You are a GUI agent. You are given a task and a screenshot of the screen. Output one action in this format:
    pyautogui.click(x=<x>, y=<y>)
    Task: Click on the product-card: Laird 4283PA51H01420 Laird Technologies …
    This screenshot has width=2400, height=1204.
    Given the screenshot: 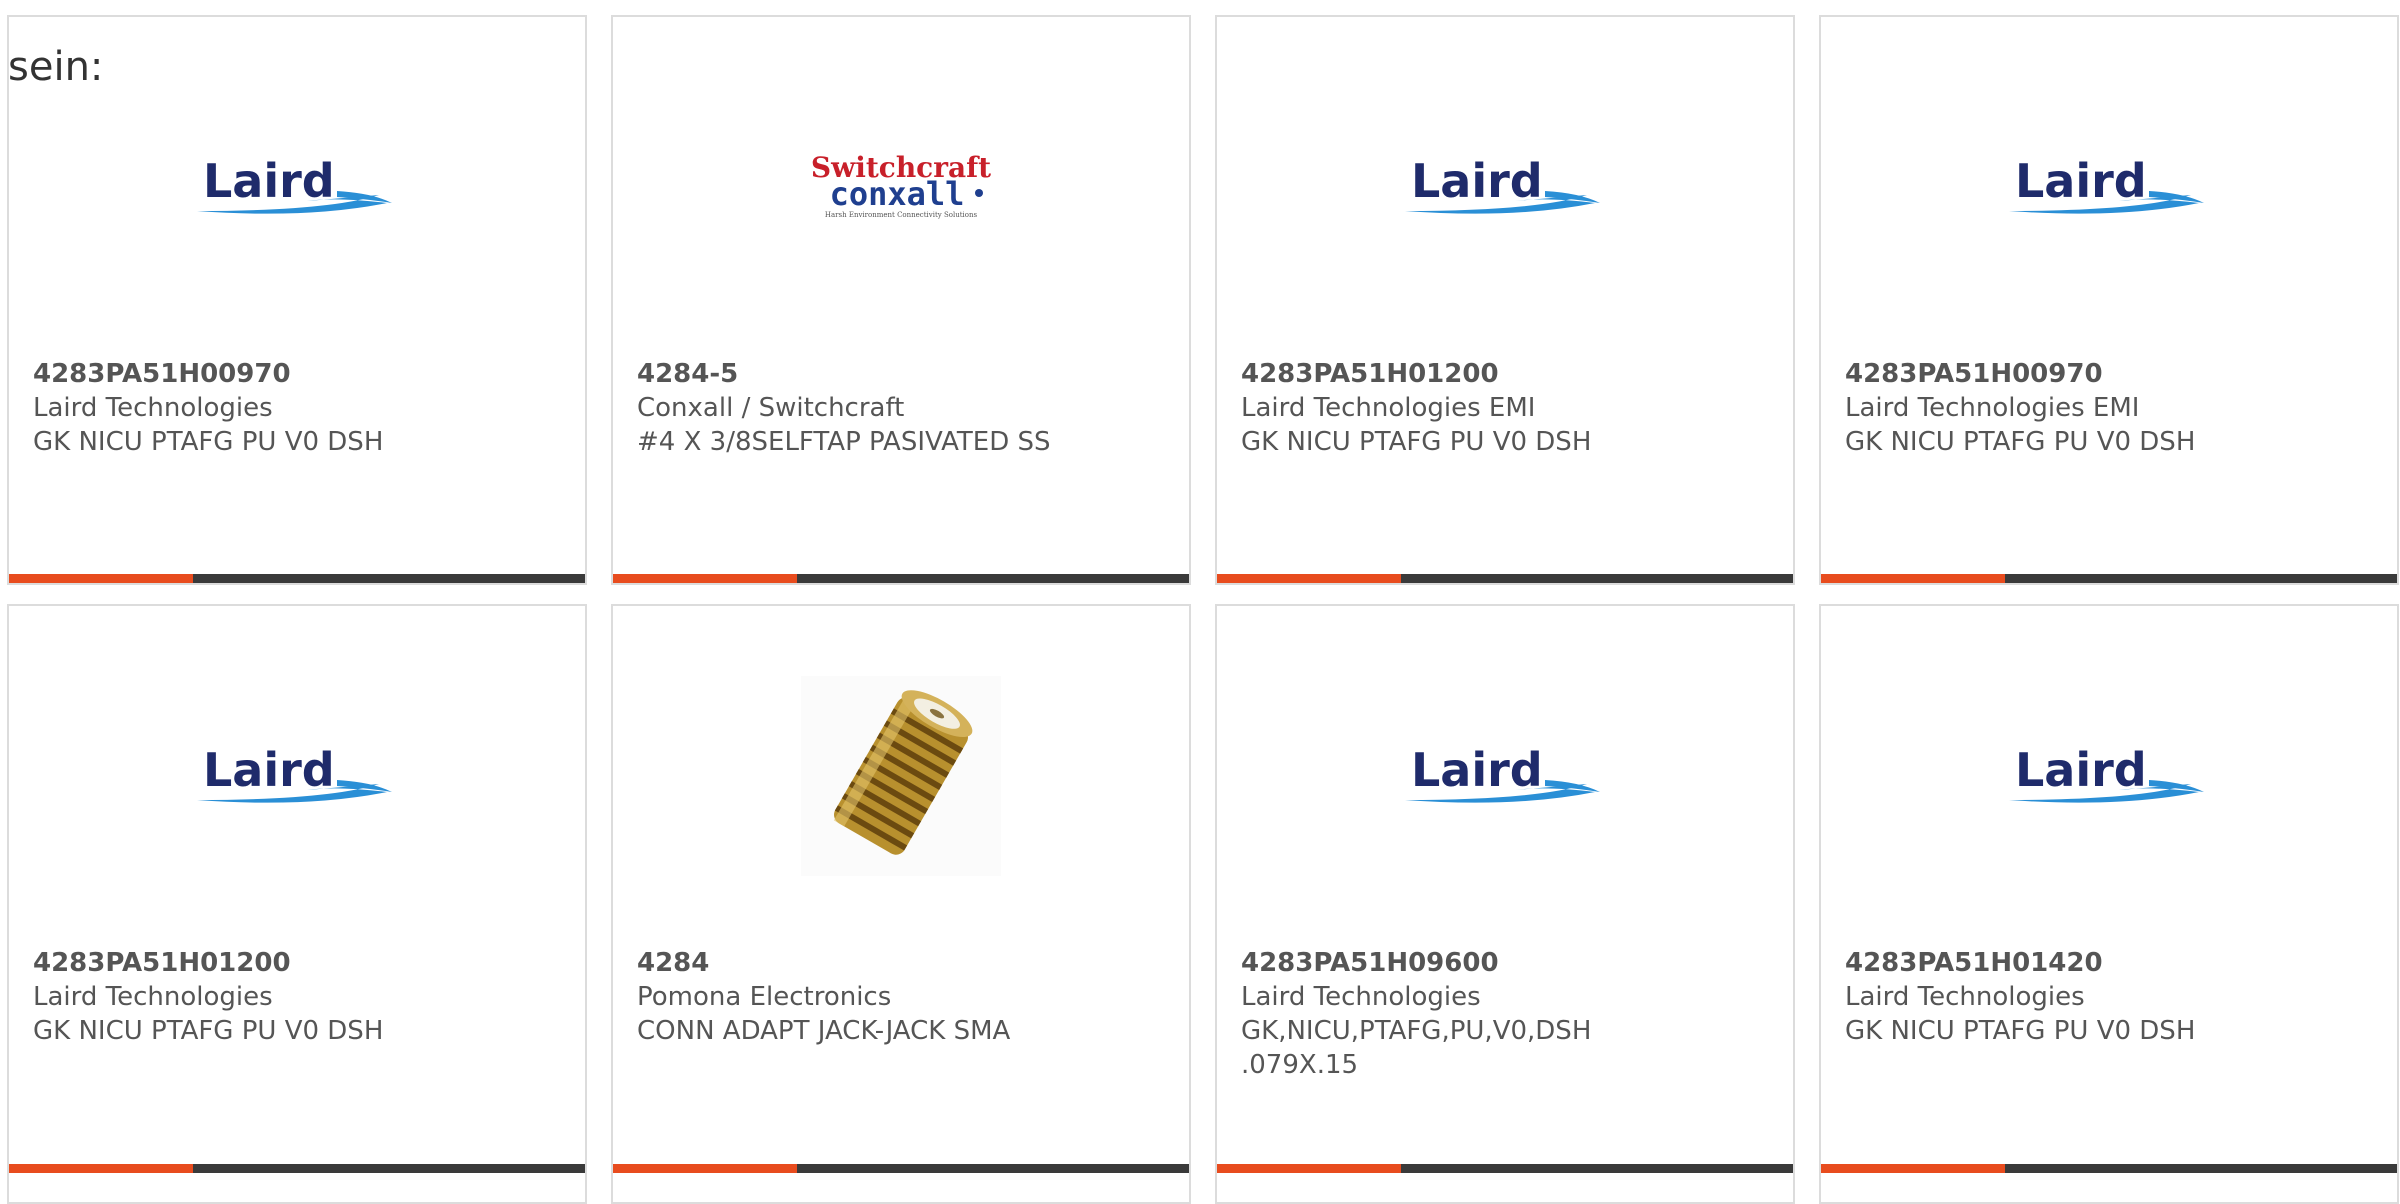 What is the action you would take?
    pyautogui.click(x=2109, y=904)
    